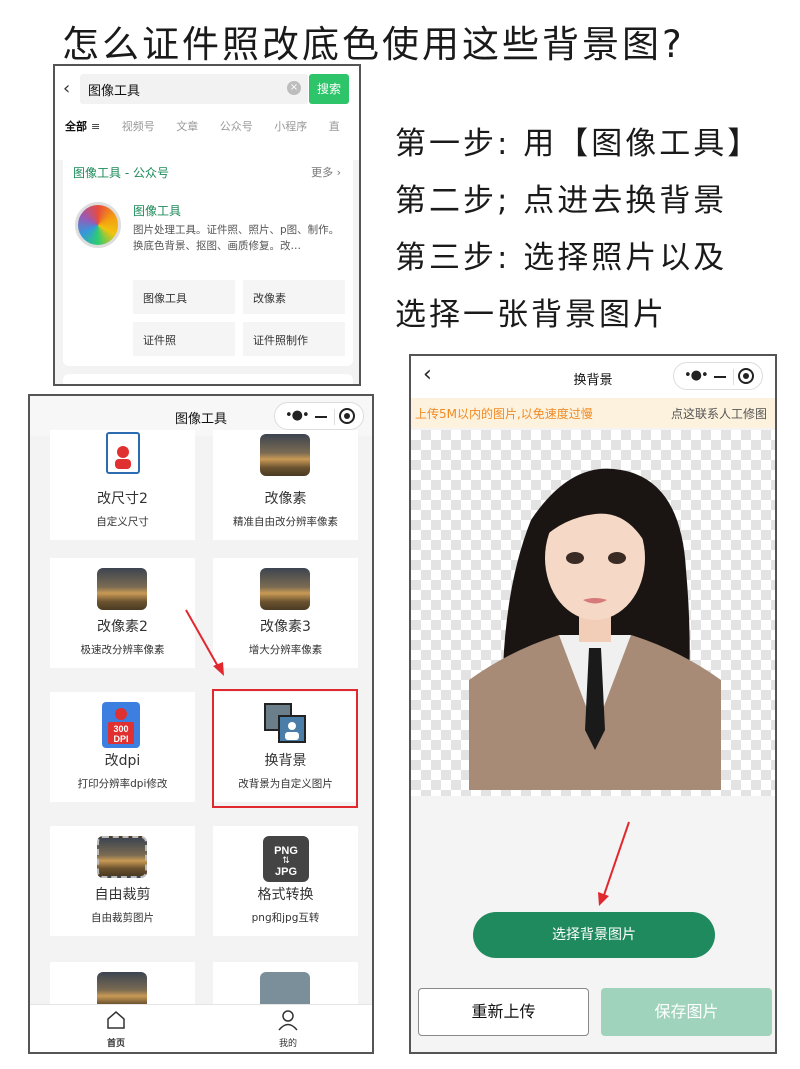  What do you see at coordinates (285, 499) in the screenshot?
I see `tool-name: 改像素` at bounding box center [285, 499].